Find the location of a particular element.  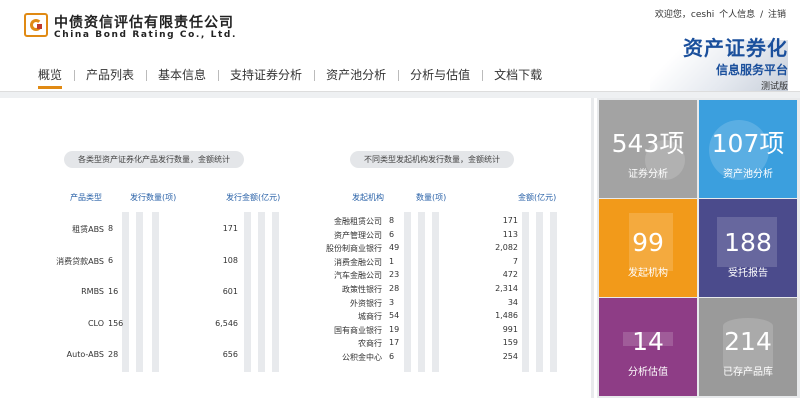

row-amount: 2,082 is located at coordinates (506, 248).